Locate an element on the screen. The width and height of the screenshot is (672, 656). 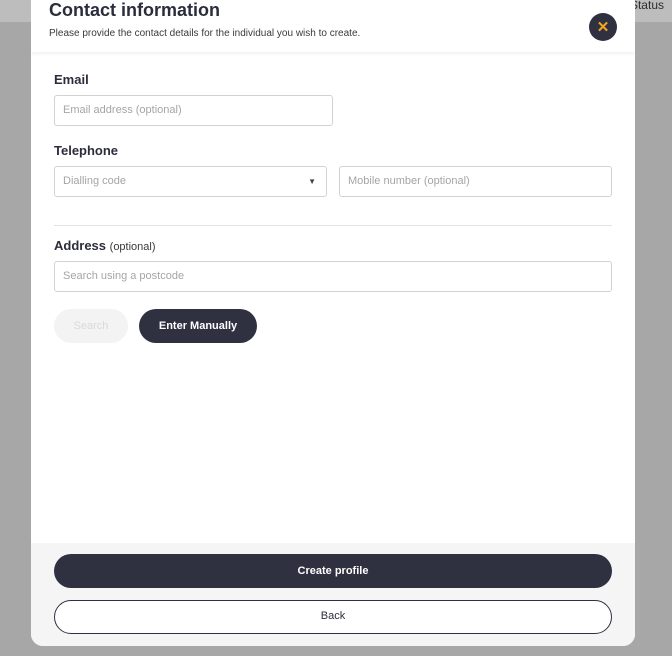
telephone-label: Telephone is located at coordinates (86, 150).